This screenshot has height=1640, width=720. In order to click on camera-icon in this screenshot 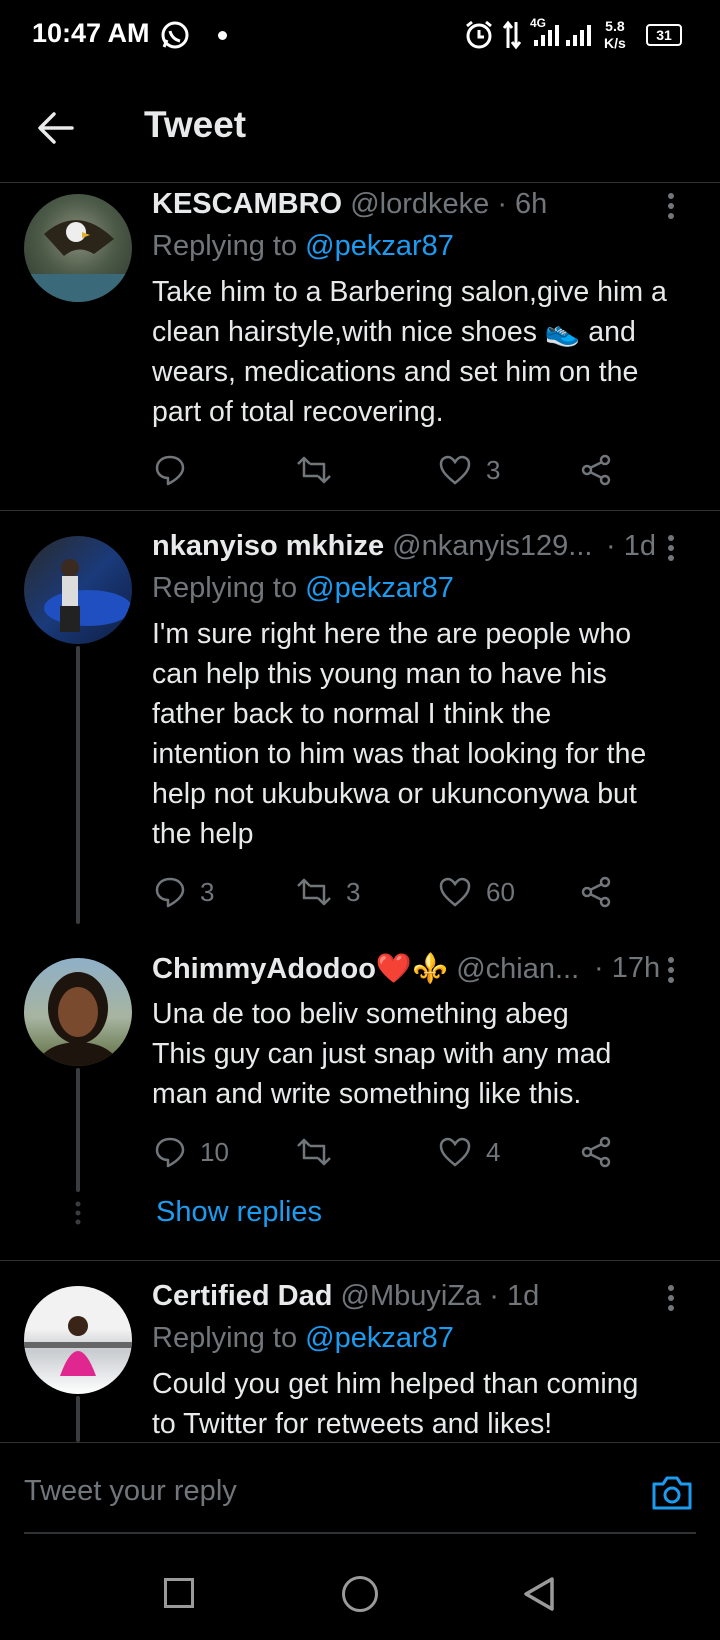, I will do `click(672, 1493)`.